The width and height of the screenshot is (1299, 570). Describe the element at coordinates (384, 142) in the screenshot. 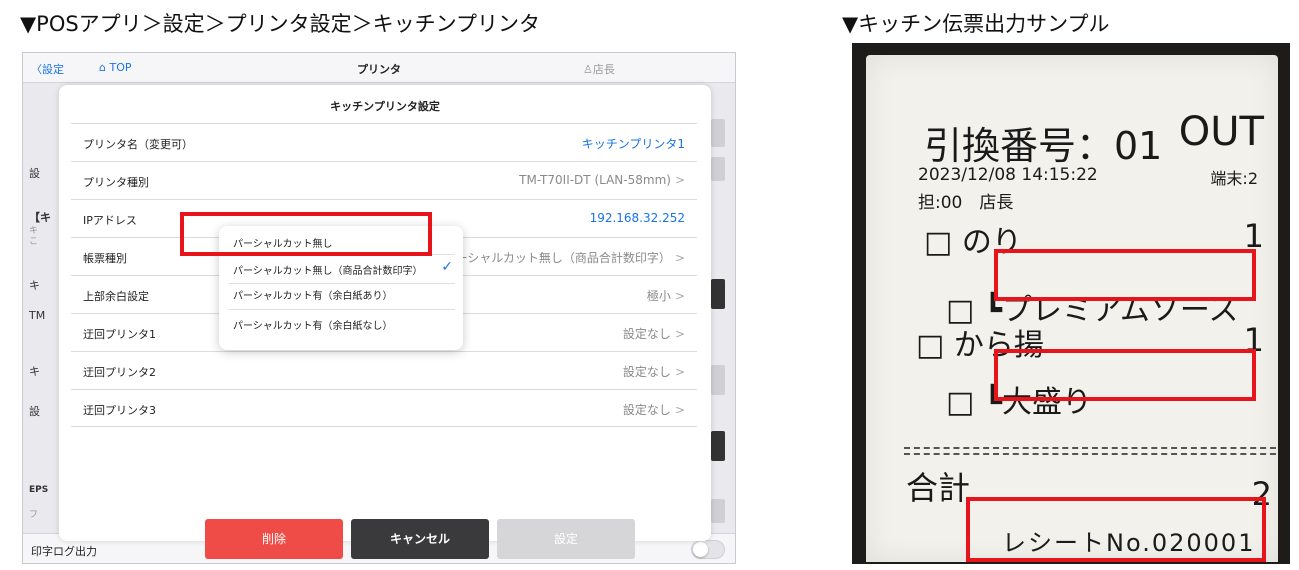

I see `row-printer-name: プリンタ名（変更可） キッチンプリンタ1` at that location.